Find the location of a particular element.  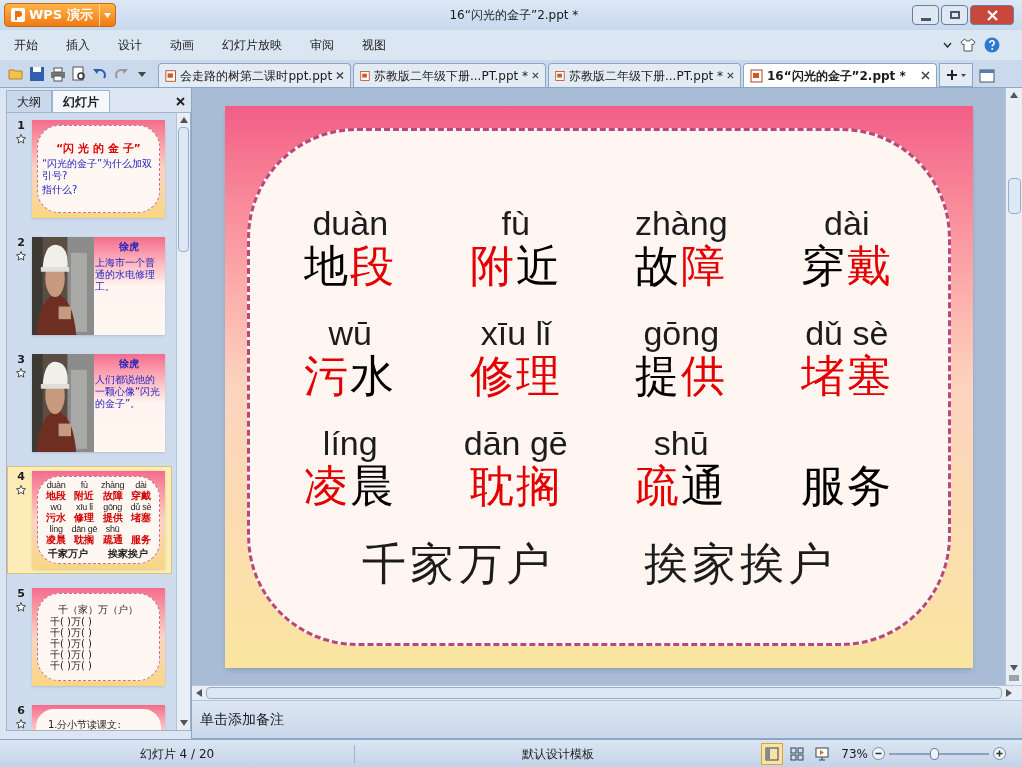

slide-thumbnail: “闪 光 的 金 子” “闪光的金子”为什么加双引号? 指什么? is located at coordinates (98, 169).